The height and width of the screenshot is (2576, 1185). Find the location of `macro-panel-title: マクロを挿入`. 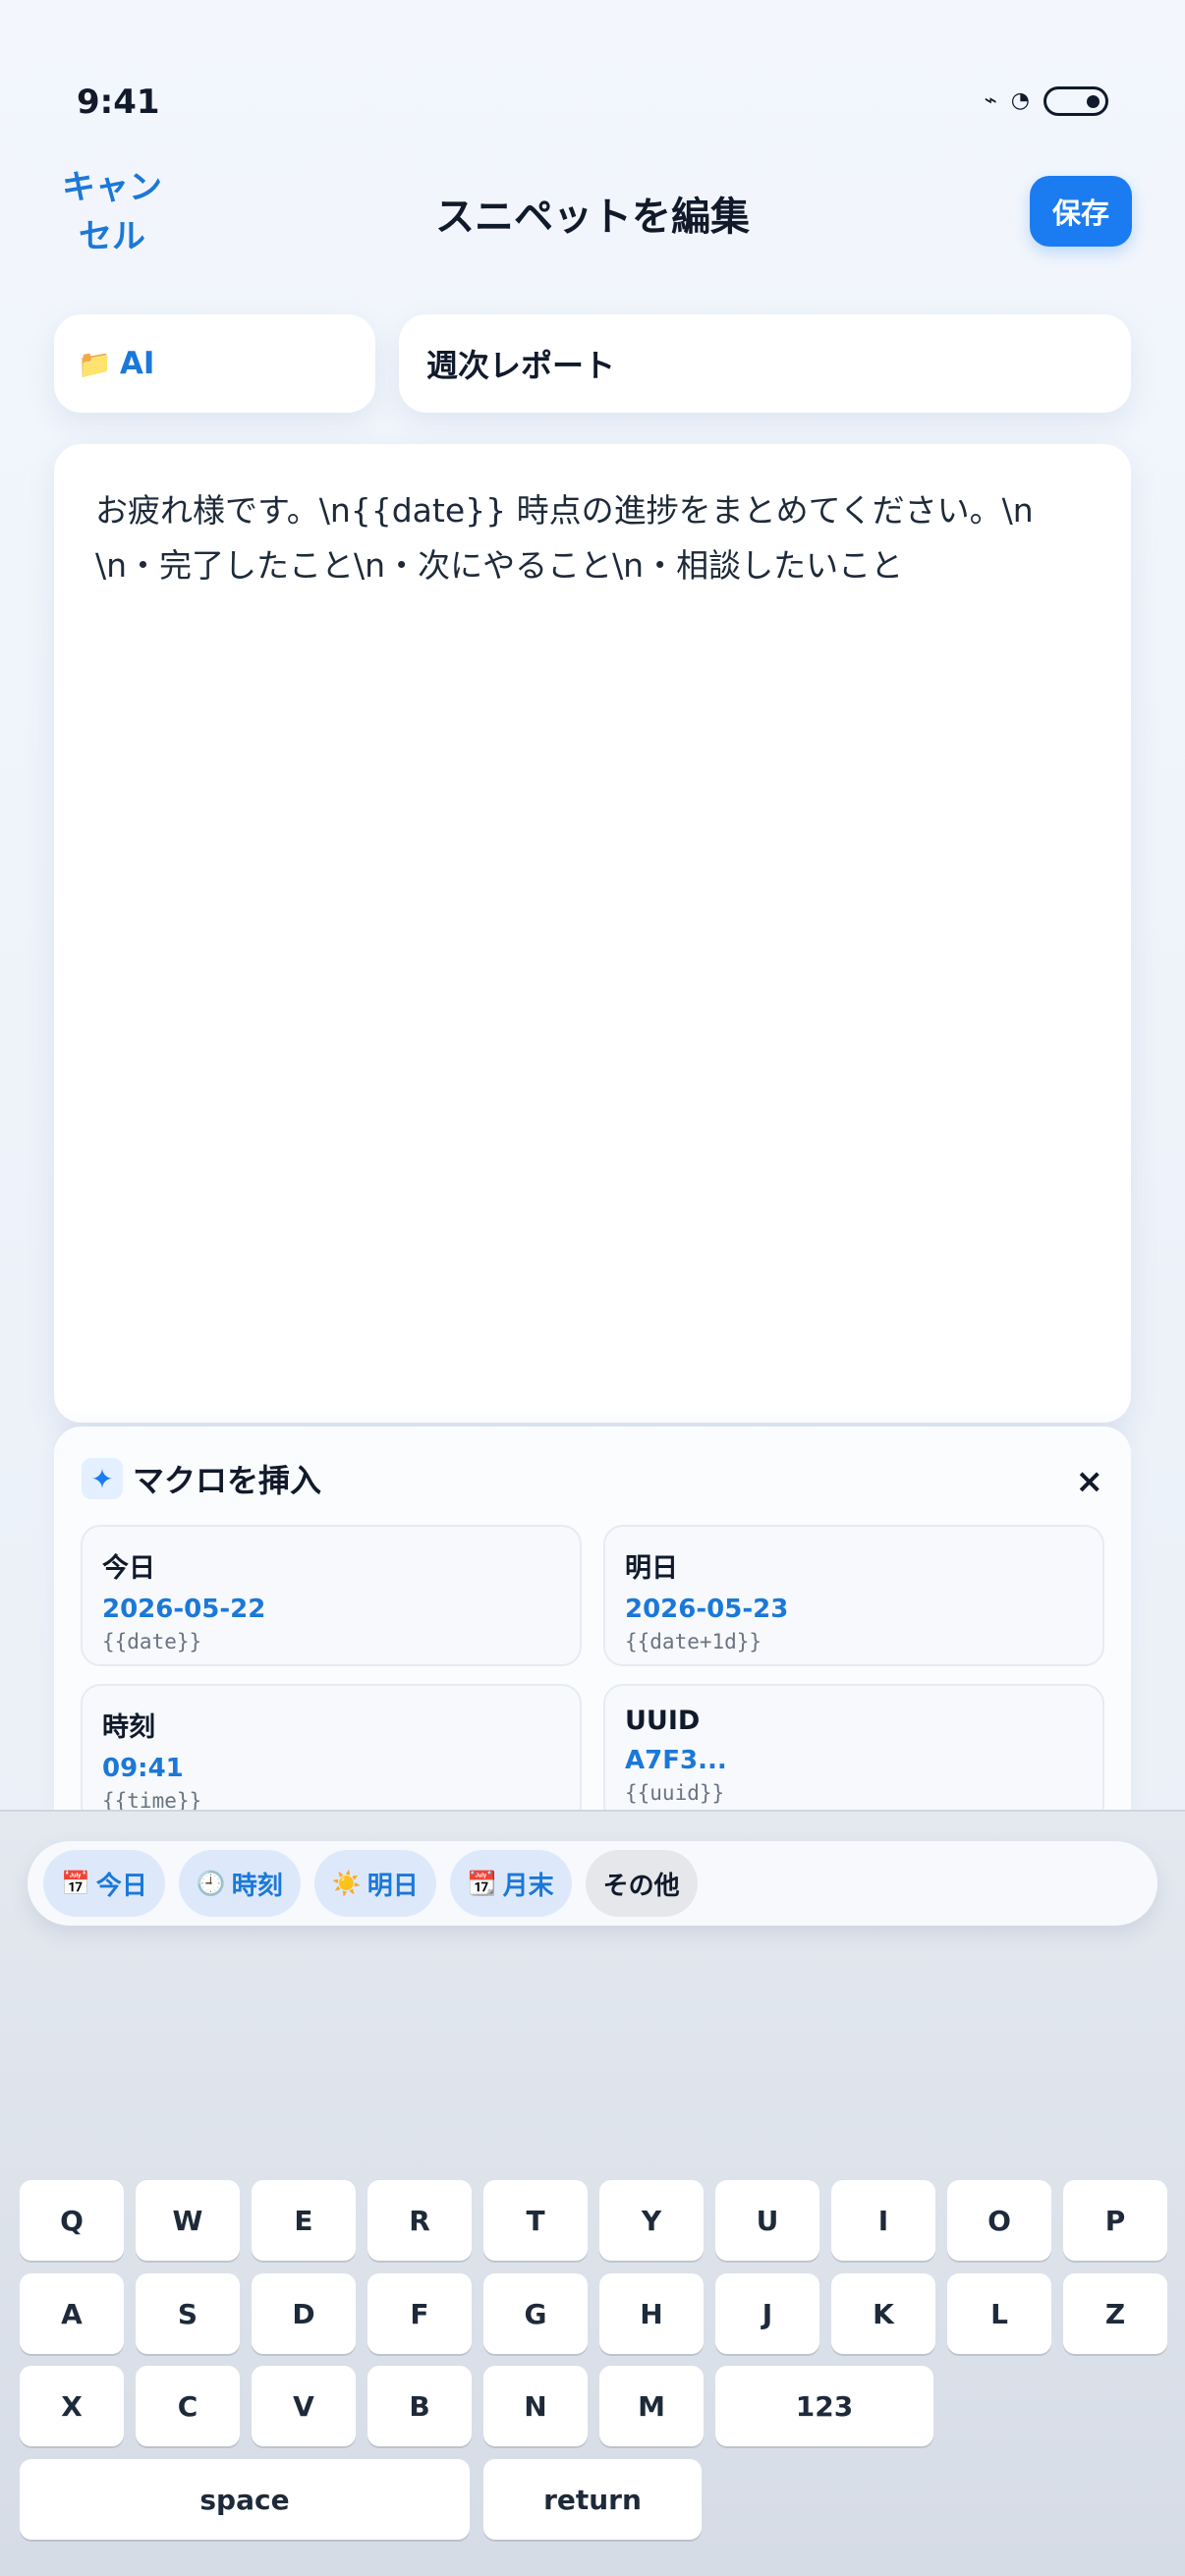

macro-panel-title: マクロを挿入 is located at coordinates (228, 1480).